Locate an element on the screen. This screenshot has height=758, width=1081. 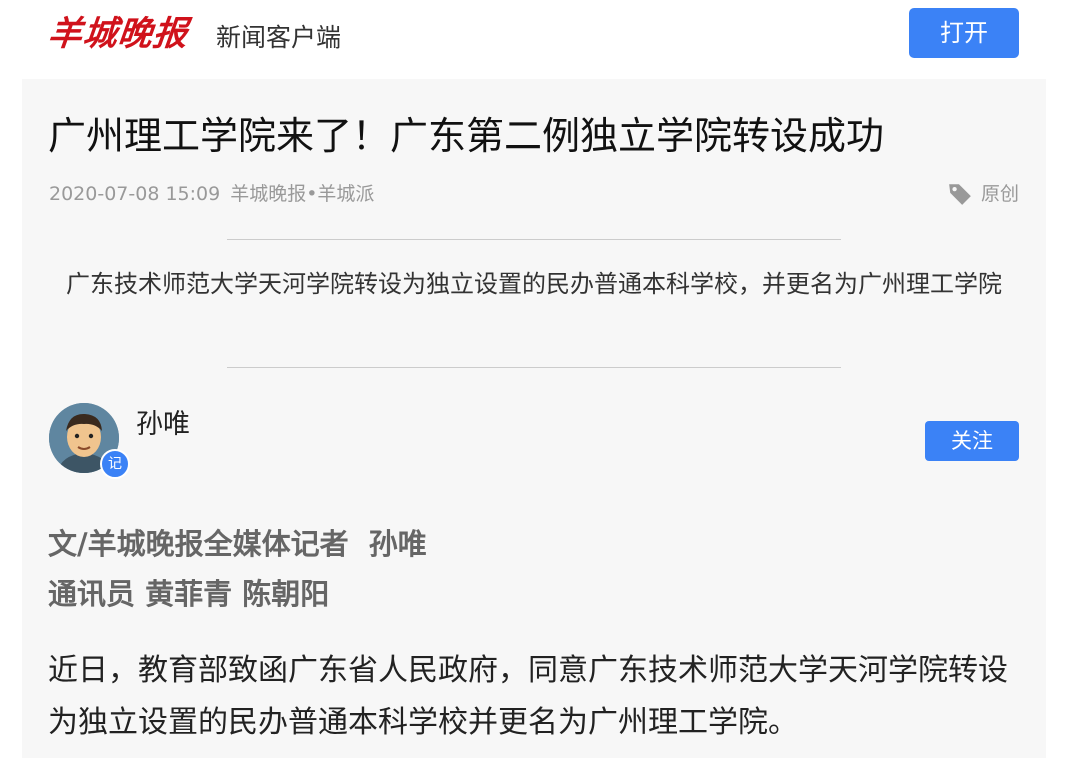
reporter-badge: 记 is located at coordinates (115, 464).